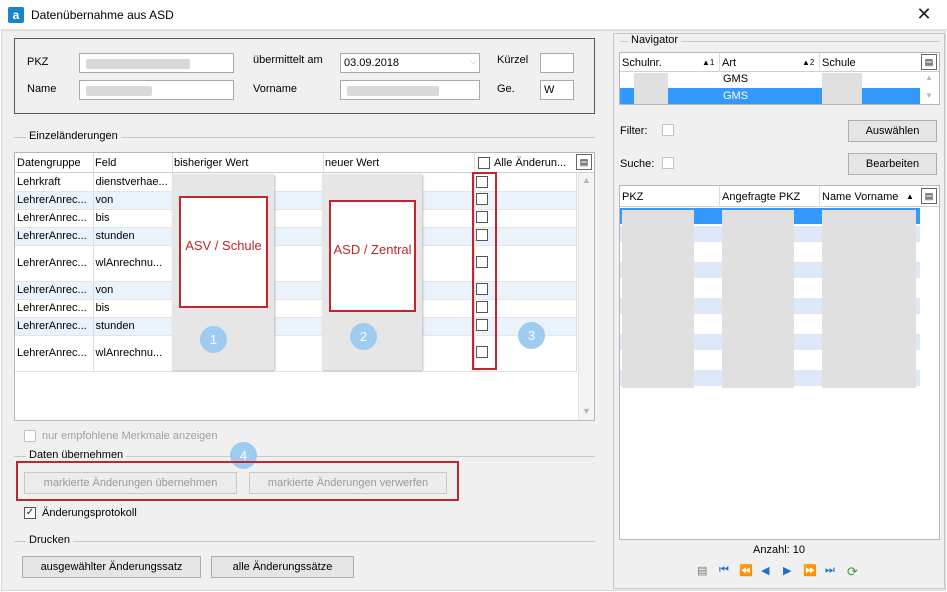 The width and height of the screenshot is (947, 592). I want to click on auswaehlen-button: Auswählen, so click(892, 131).